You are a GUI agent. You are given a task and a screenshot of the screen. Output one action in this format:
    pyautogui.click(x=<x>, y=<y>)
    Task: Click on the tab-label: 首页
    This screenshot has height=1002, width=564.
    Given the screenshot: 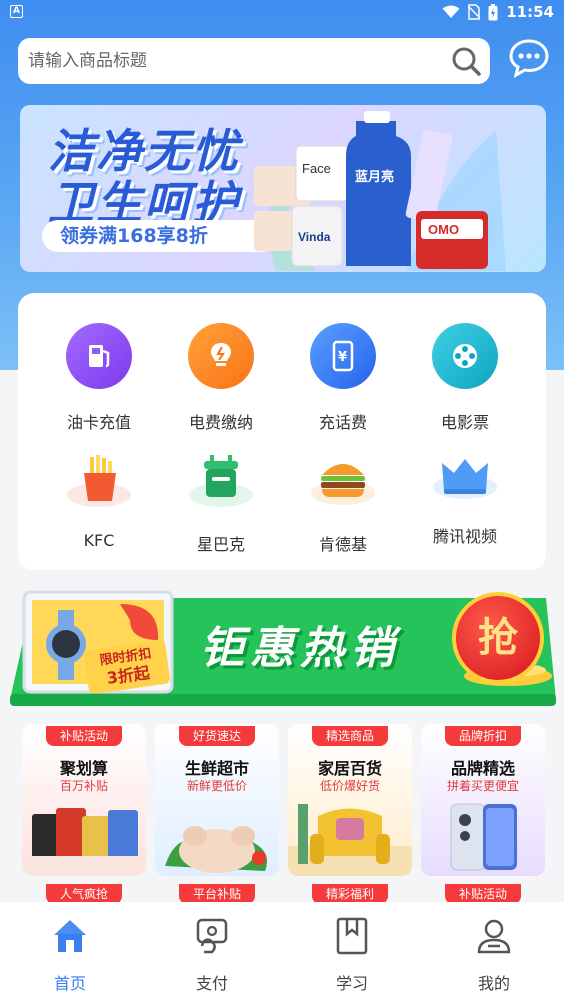 What is the action you would take?
    pyautogui.click(x=69, y=983)
    